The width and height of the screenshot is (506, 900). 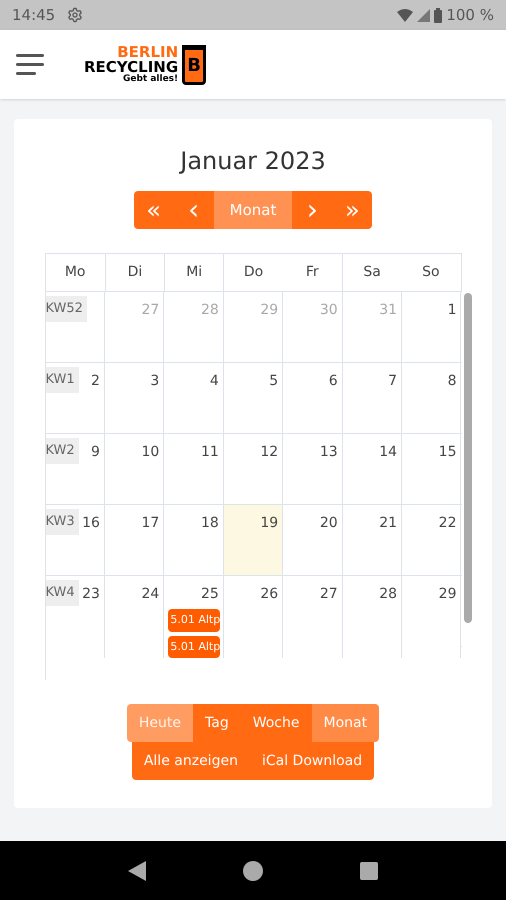 What do you see at coordinates (253, 161) in the screenshot?
I see `month-title: Januar 2023` at bounding box center [253, 161].